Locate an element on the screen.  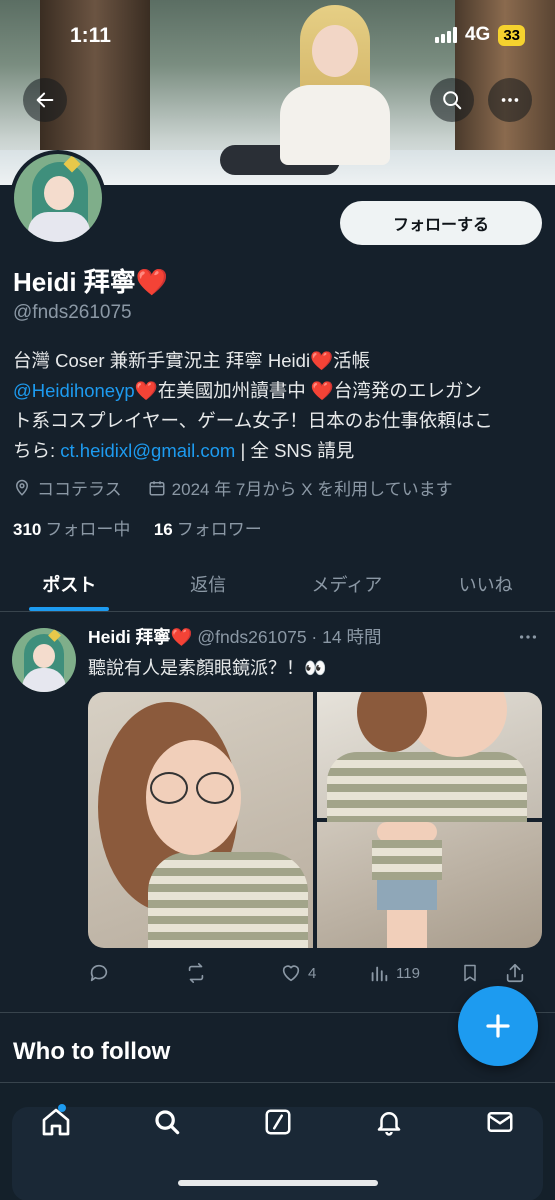
display-name: Heidi 拜寧❤️ is located at coordinates (90, 280).